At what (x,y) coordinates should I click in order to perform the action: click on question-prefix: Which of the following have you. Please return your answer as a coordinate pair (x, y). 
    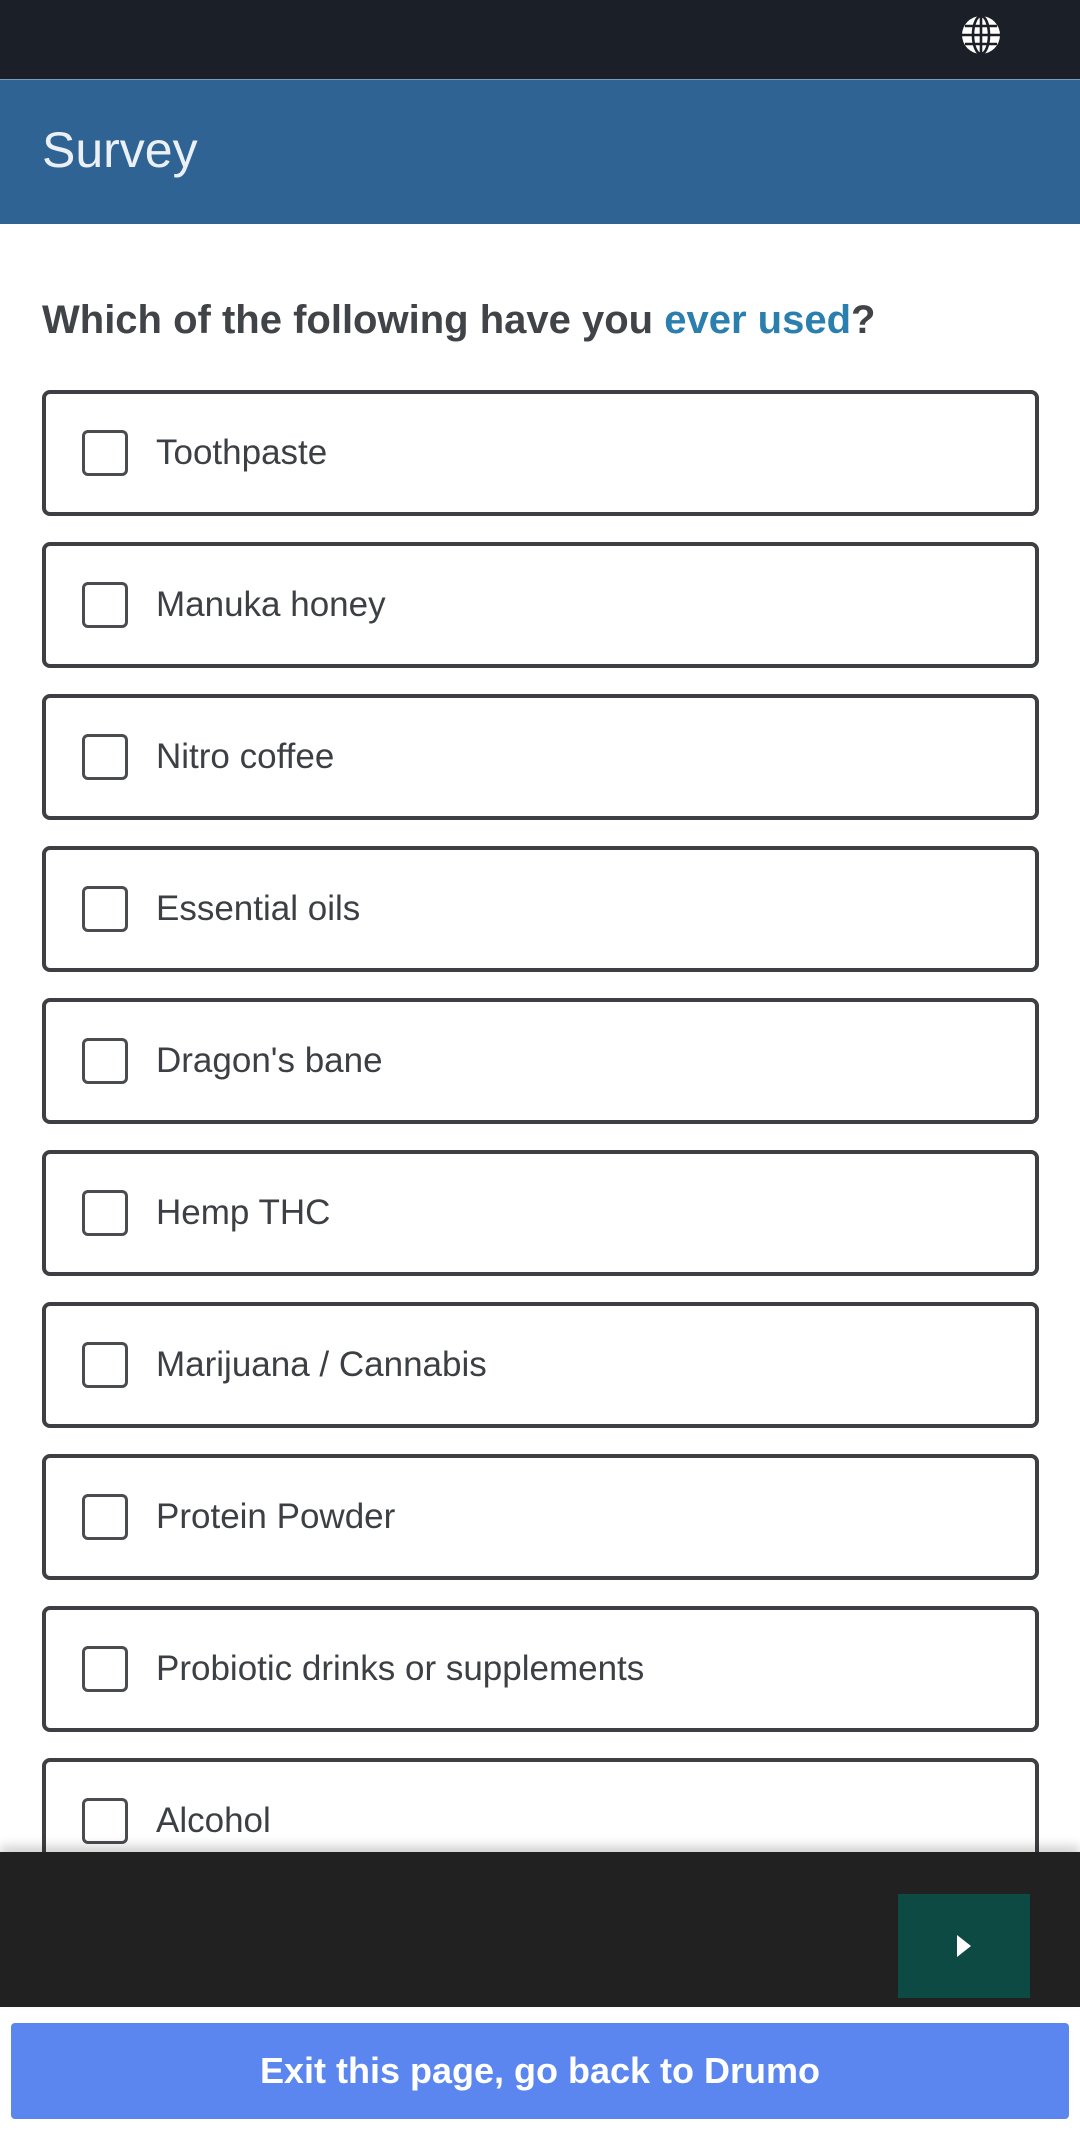
    Looking at the image, I should click on (353, 320).